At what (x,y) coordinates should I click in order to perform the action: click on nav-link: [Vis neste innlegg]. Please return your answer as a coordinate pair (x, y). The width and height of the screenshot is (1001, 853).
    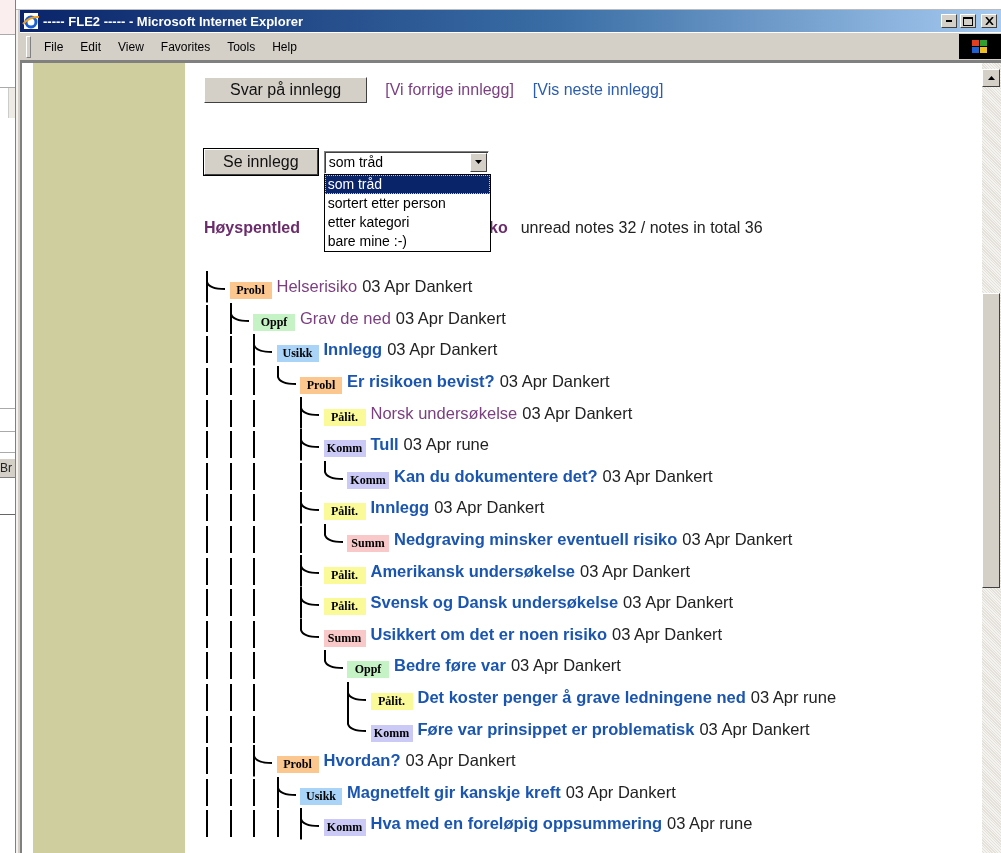
    Looking at the image, I should click on (598, 90).